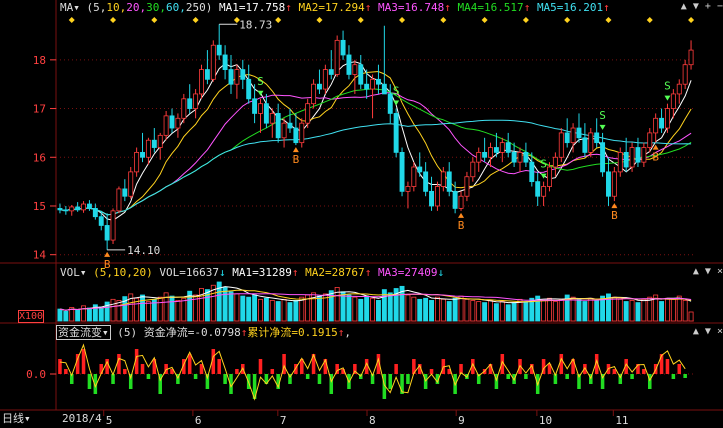 The image size is (723, 428). I want to click on flow-indicator-header: 资金流变▾ (5) 资金净流=-0.0798↑累计净流=0.1915↑,, so click(203, 332).